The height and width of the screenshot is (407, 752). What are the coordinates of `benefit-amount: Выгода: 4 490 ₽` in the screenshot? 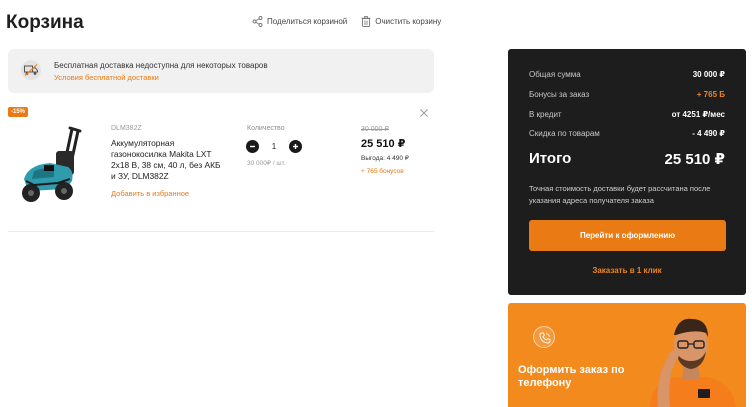 It's located at (385, 158).